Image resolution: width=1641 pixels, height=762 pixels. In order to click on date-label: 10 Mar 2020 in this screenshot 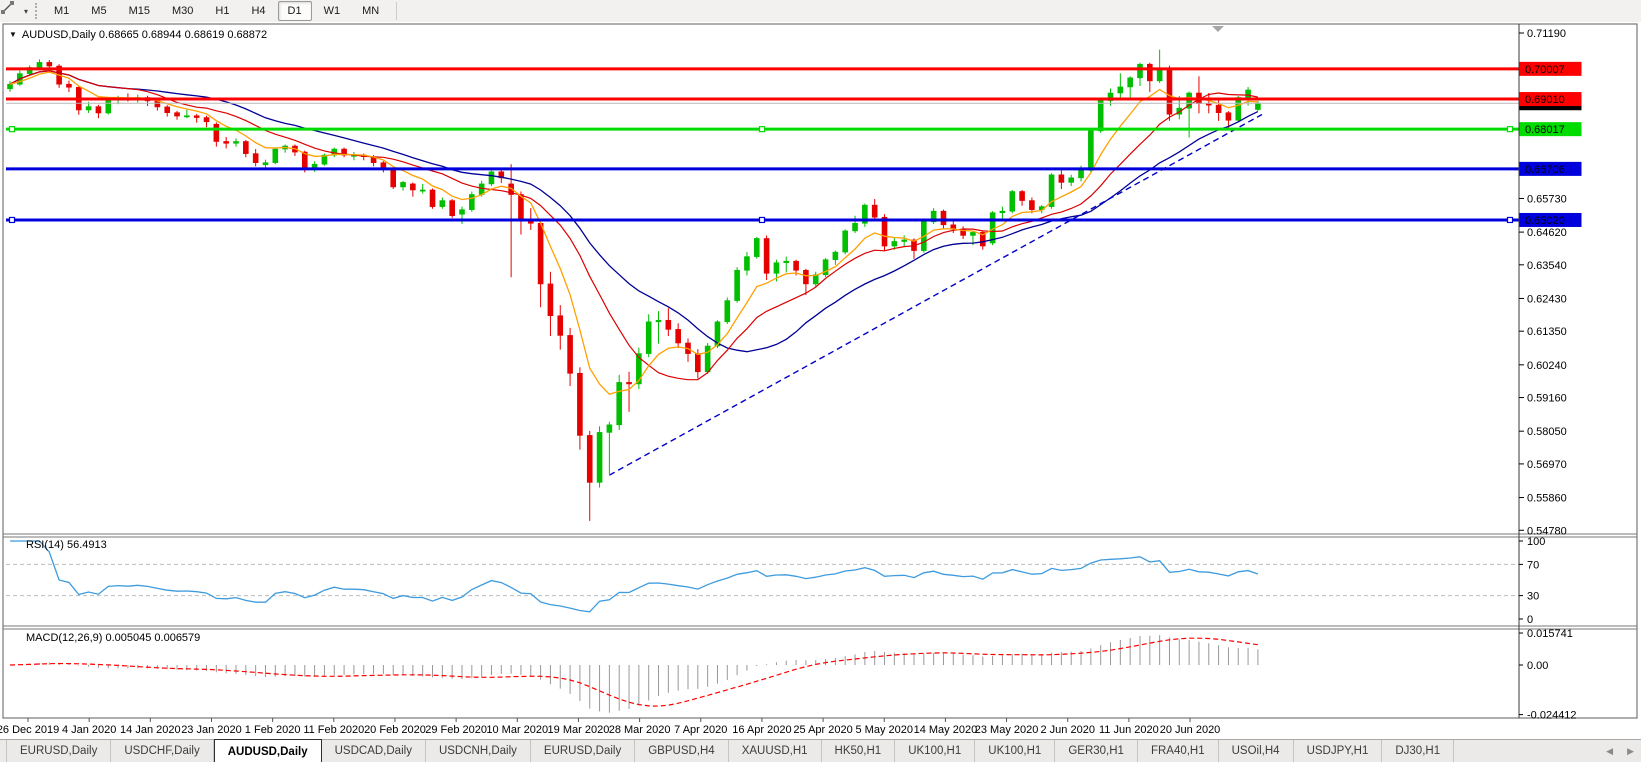, I will do `click(517, 730)`.